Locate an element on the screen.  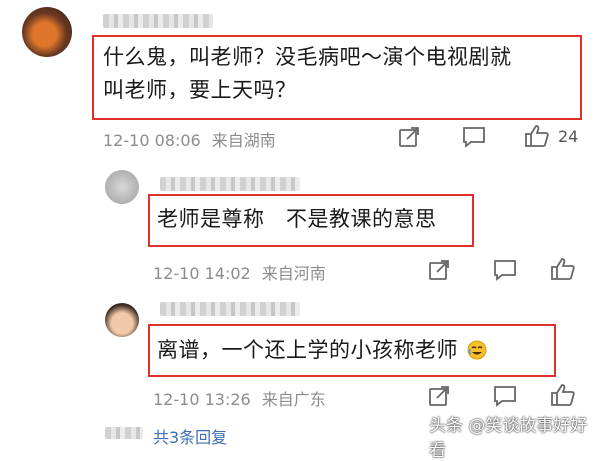
timestamp: 12-10 14:02 is located at coordinates (202, 273).